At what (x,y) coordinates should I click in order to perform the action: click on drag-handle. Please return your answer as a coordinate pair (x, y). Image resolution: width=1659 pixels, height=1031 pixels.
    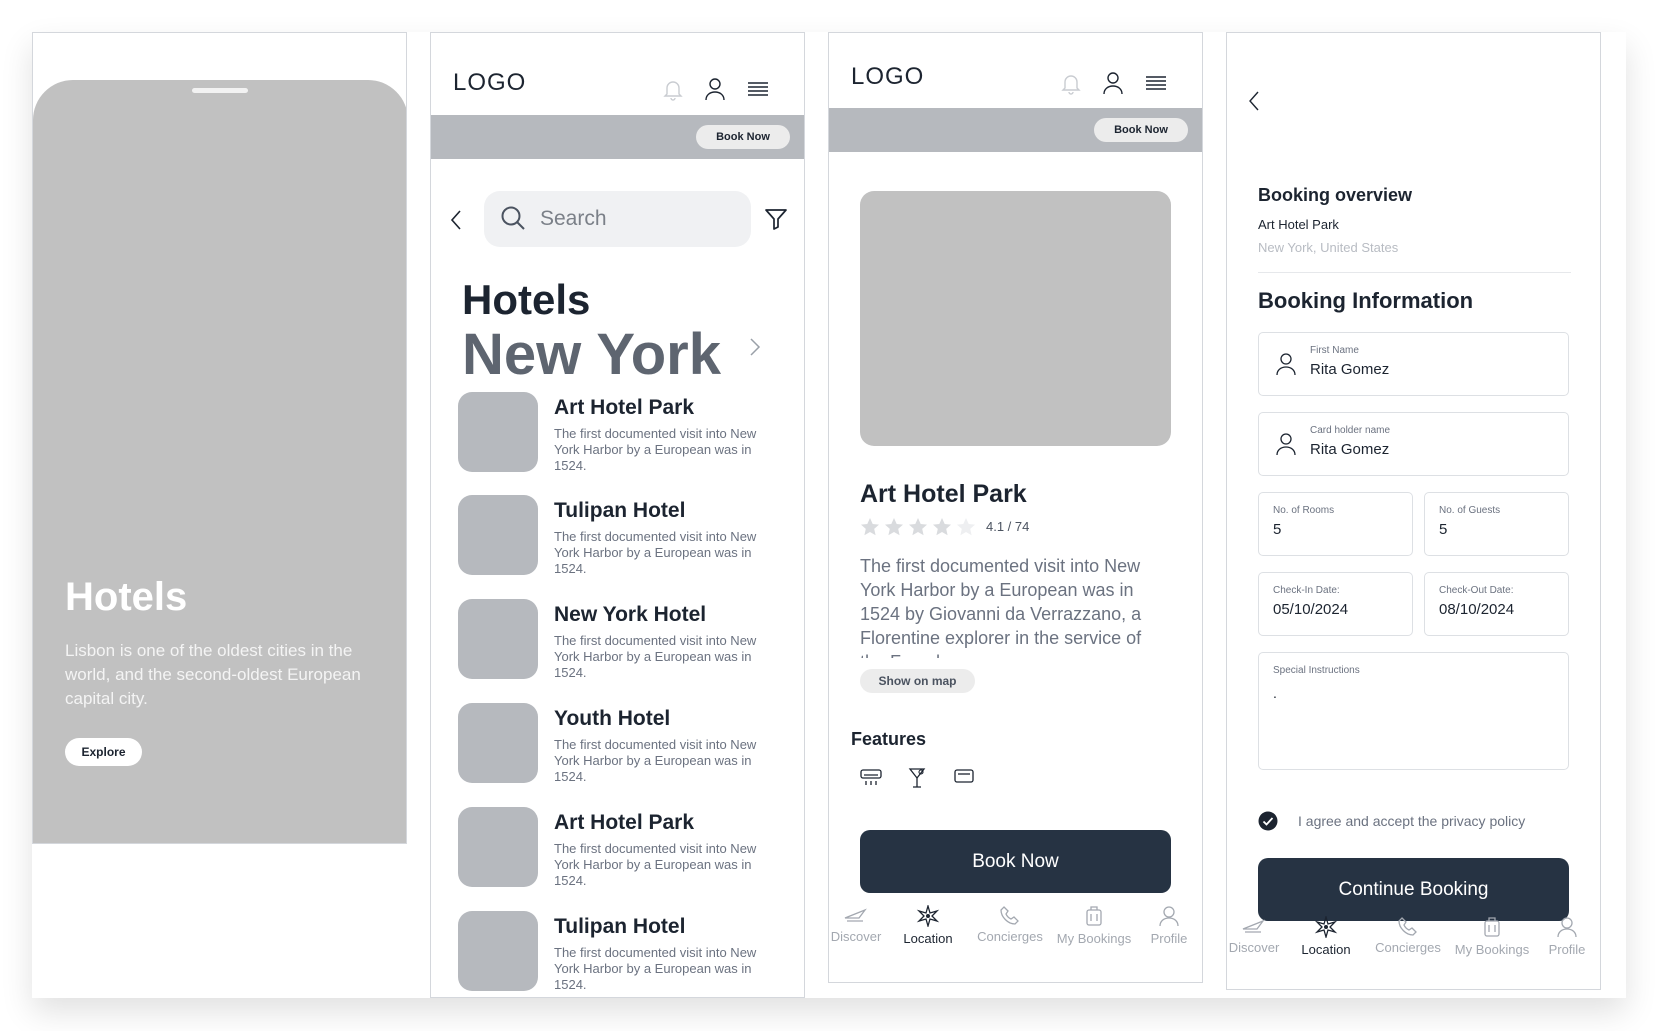
    Looking at the image, I should click on (220, 90).